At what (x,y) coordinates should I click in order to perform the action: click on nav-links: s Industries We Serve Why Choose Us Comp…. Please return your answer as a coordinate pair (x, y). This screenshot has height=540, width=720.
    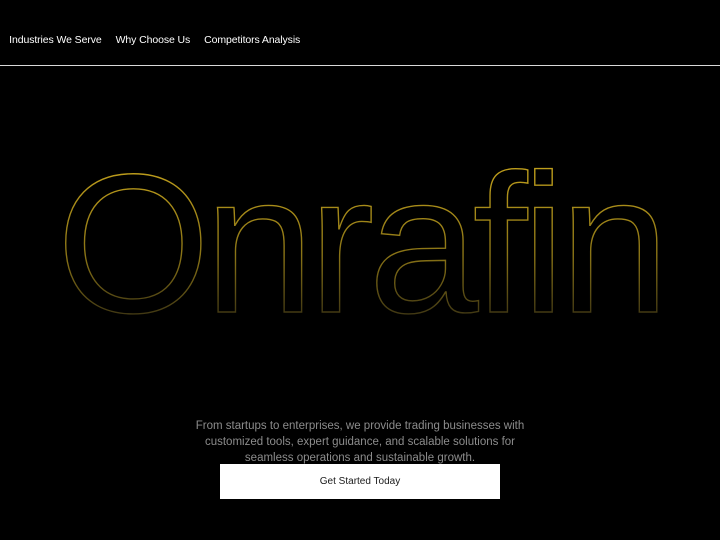
    Looking at the image, I should click on (157, 40).